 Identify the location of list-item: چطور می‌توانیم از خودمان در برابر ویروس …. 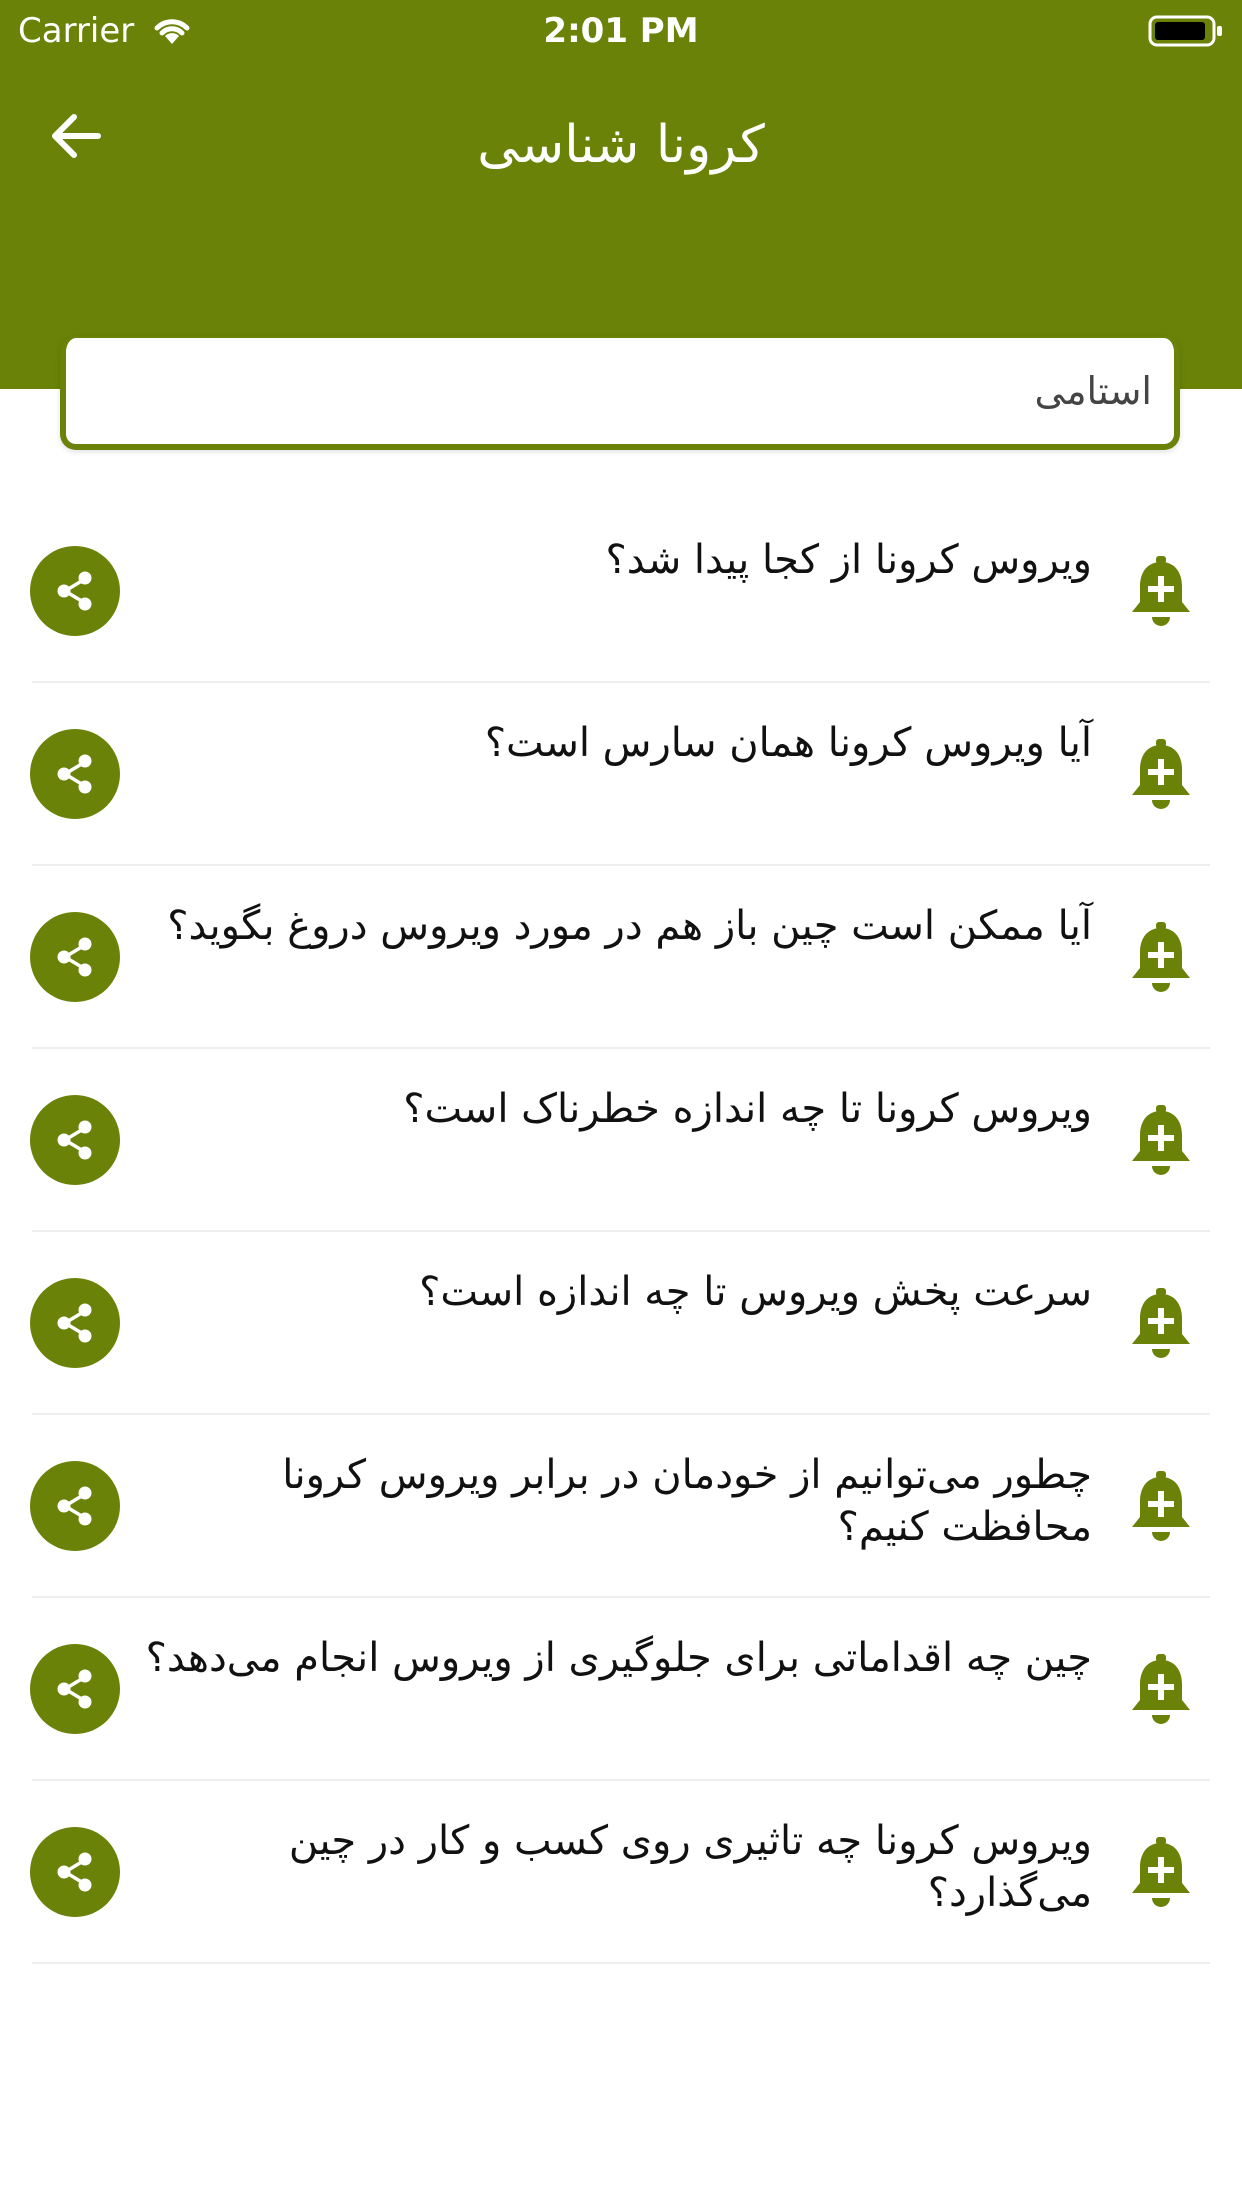
(621, 1506).